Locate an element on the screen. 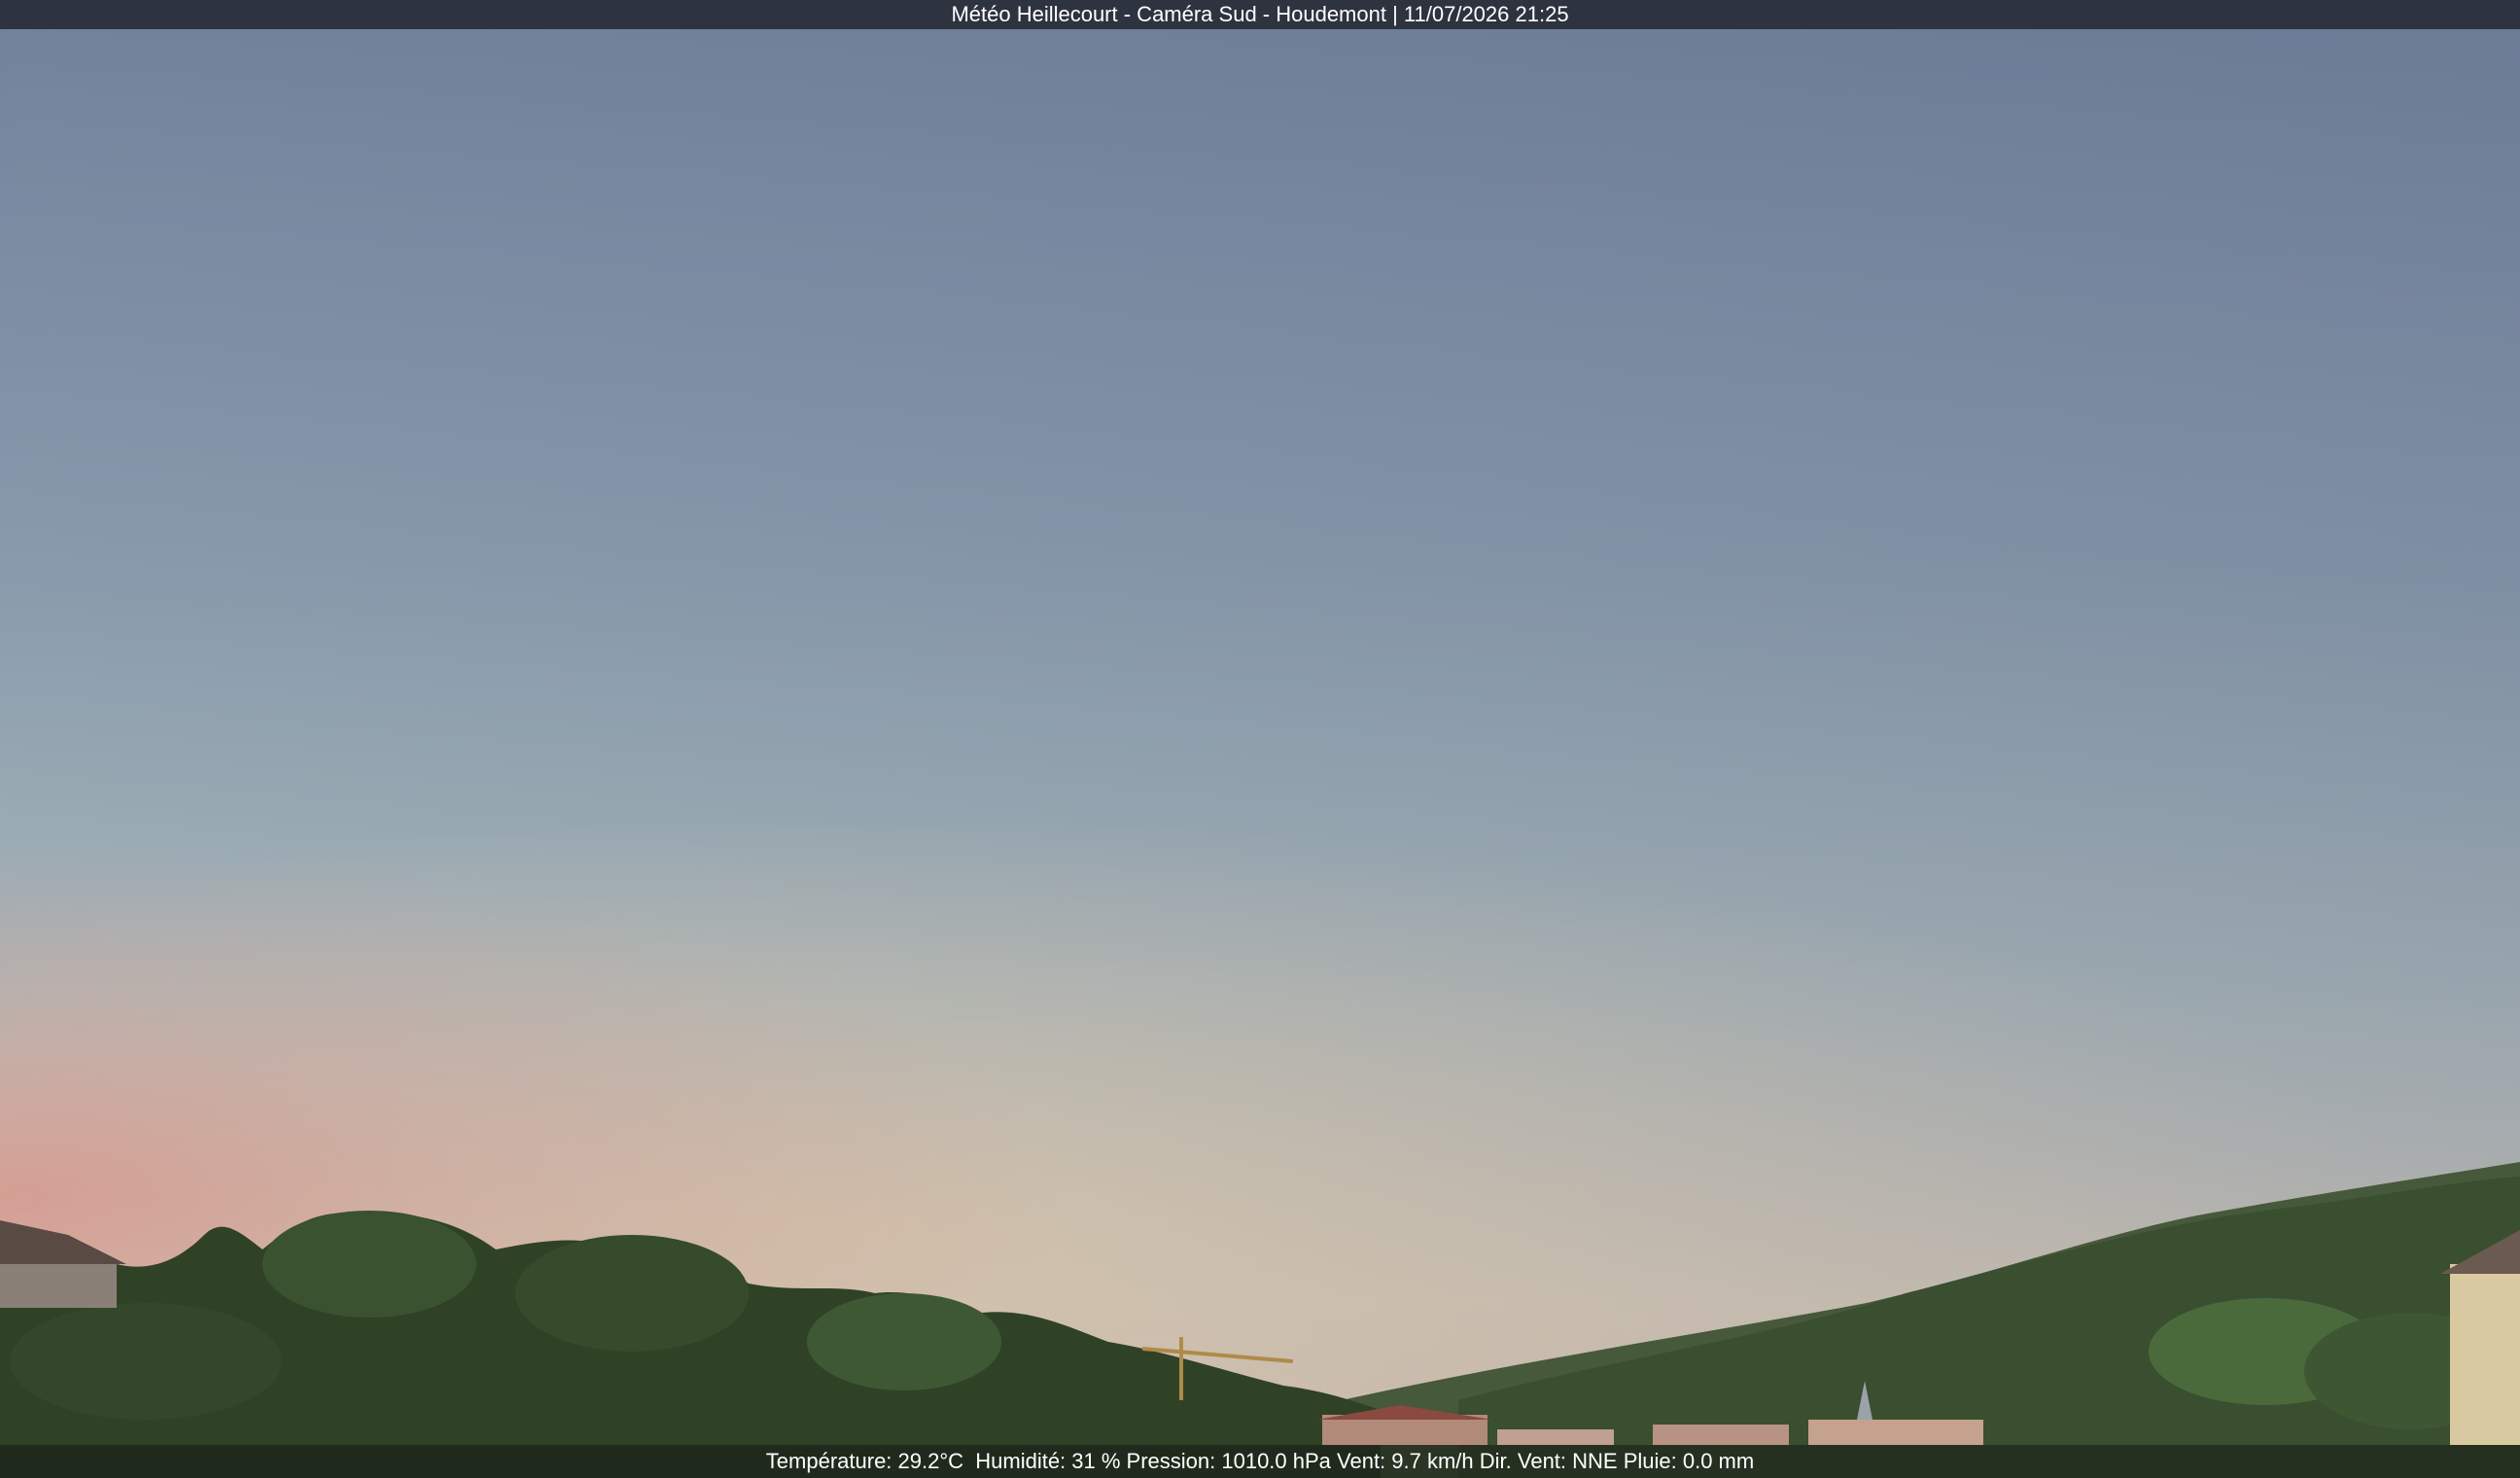  house-left-roof is located at coordinates (63, 1242).